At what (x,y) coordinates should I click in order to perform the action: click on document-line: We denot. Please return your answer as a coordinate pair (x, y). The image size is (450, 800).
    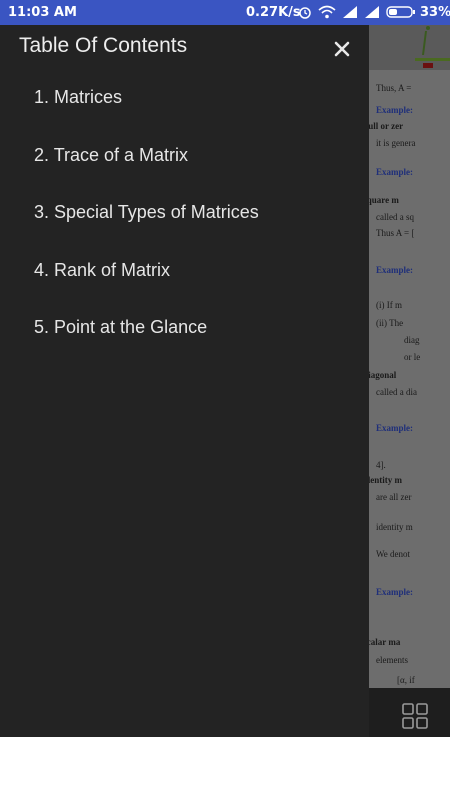
    Looking at the image, I should click on (393, 554).